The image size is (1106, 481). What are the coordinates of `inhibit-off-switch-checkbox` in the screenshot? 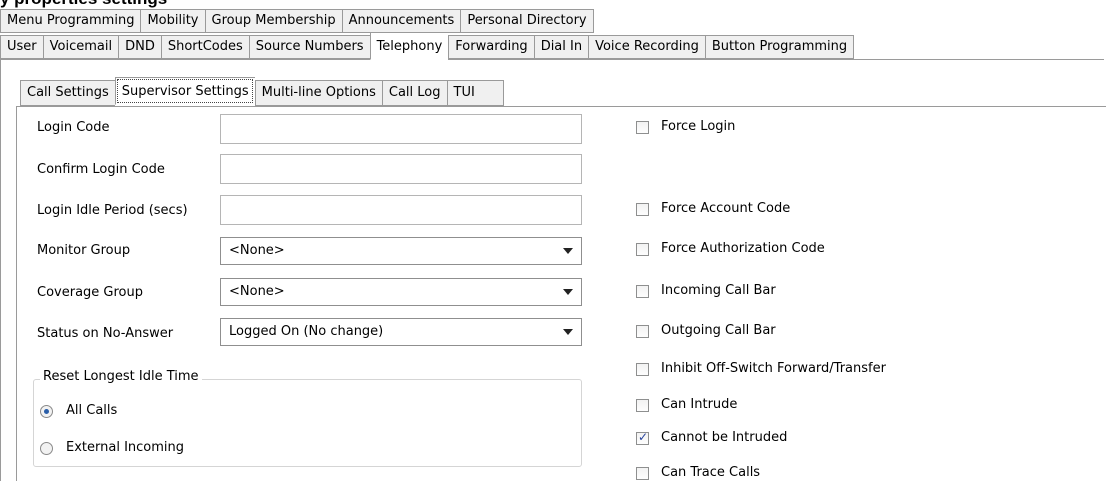 It's located at (642, 369).